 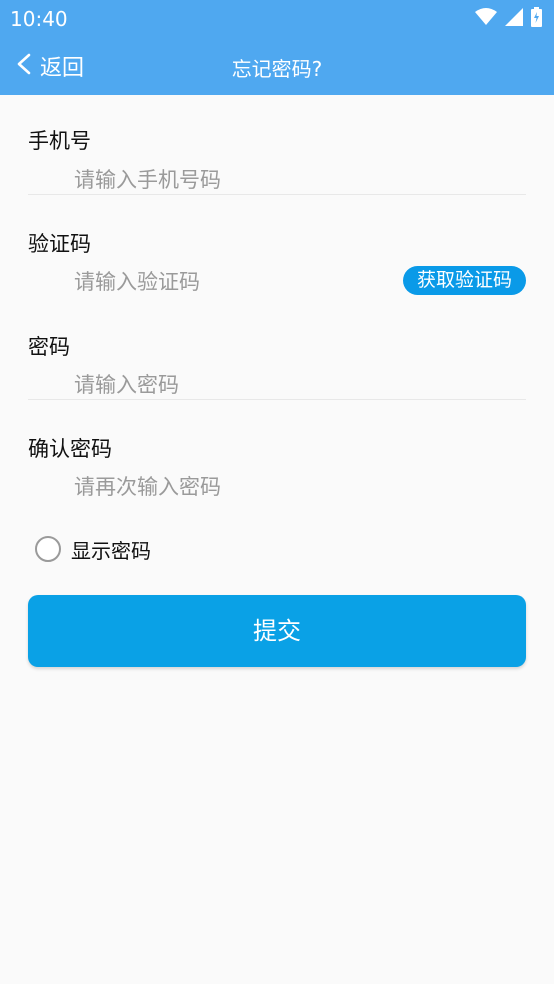 I want to click on password-divider, so click(x=277, y=399).